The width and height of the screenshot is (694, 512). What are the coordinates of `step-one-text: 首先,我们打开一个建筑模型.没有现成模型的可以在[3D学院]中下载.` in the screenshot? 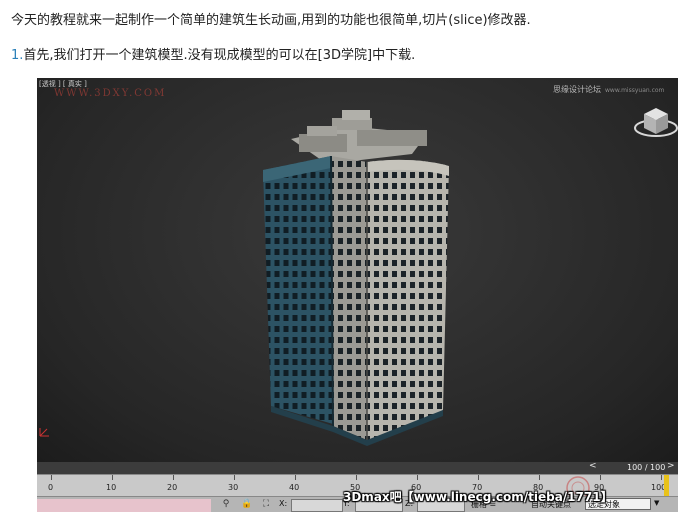 It's located at (219, 55).